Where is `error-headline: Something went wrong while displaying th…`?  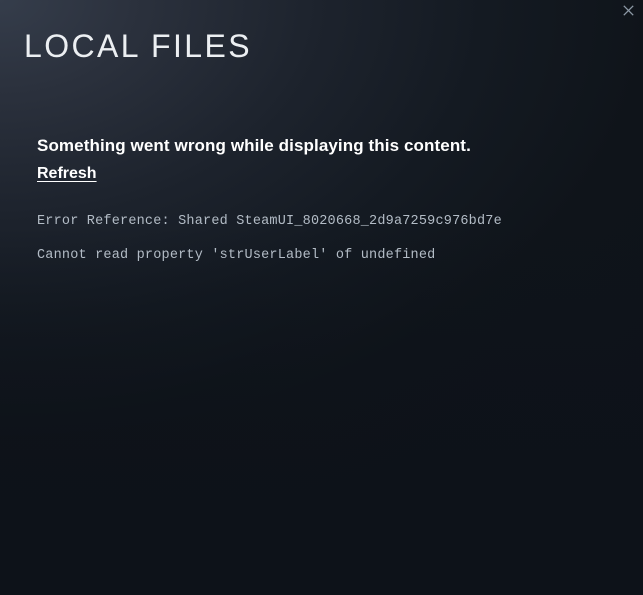 error-headline: Something went wrong while displaying th… is located at coordinates (254, 145).